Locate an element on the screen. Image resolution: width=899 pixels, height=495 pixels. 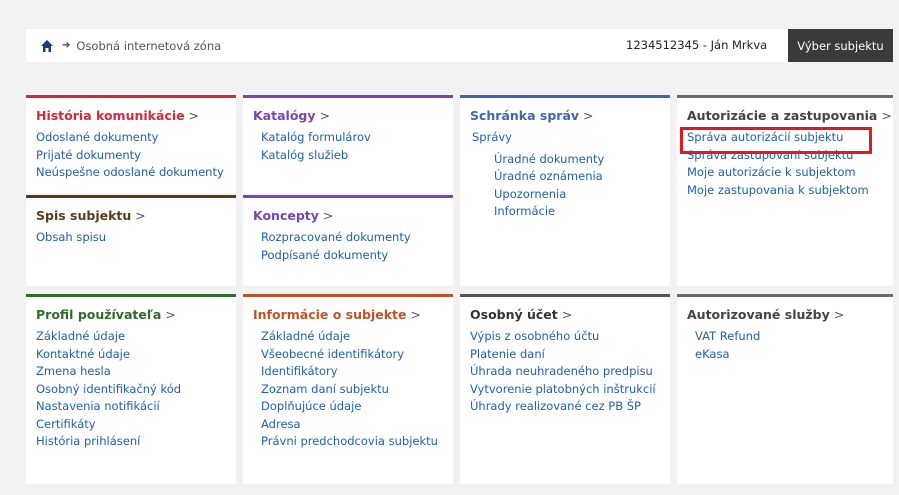
link-subject-tax-list: Zoznam daní subjektu is located at coordinates (325, 389).